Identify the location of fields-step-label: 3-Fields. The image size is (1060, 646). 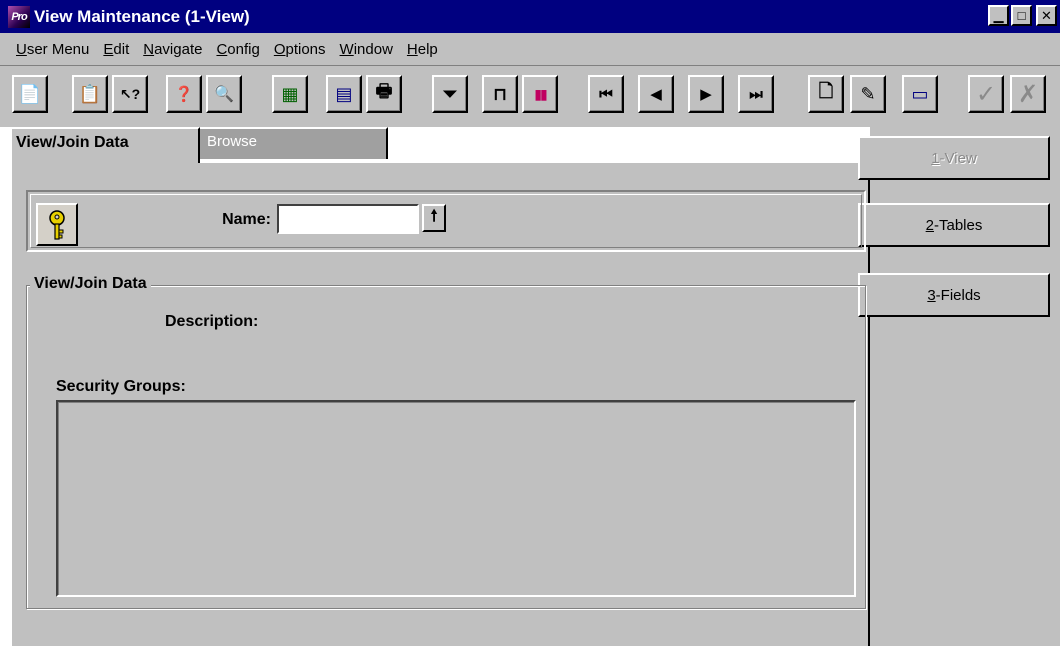
(954, 295).